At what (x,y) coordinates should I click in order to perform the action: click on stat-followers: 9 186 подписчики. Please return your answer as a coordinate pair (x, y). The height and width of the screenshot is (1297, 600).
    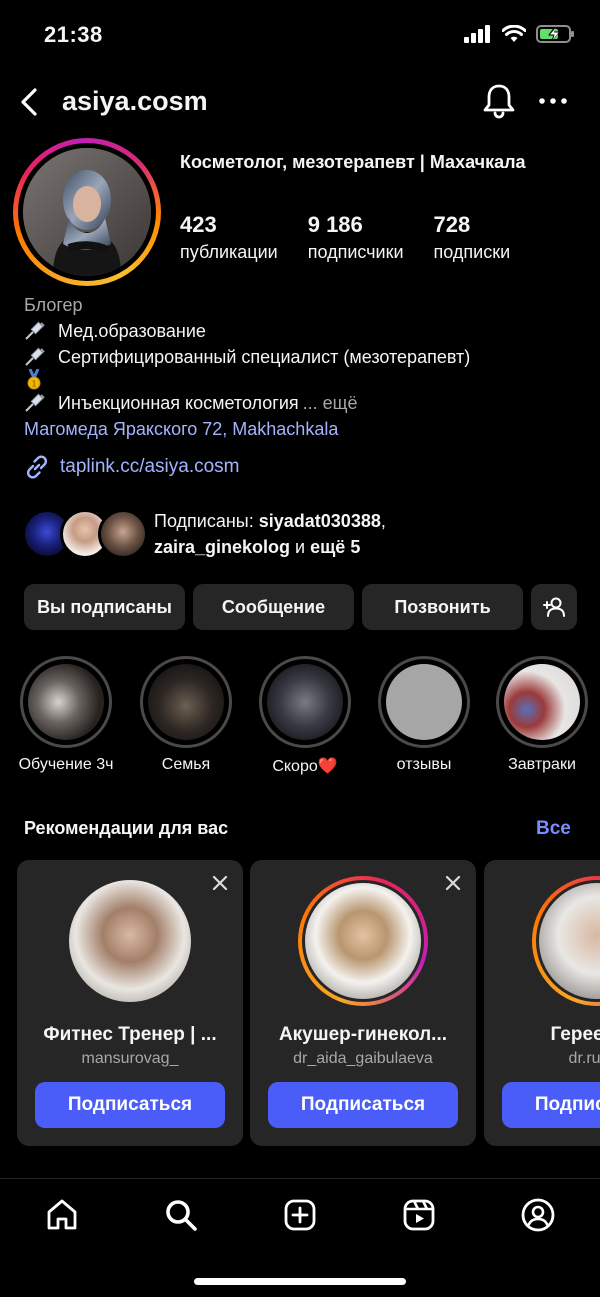
    Looking at the image, I should click on (356, 239).